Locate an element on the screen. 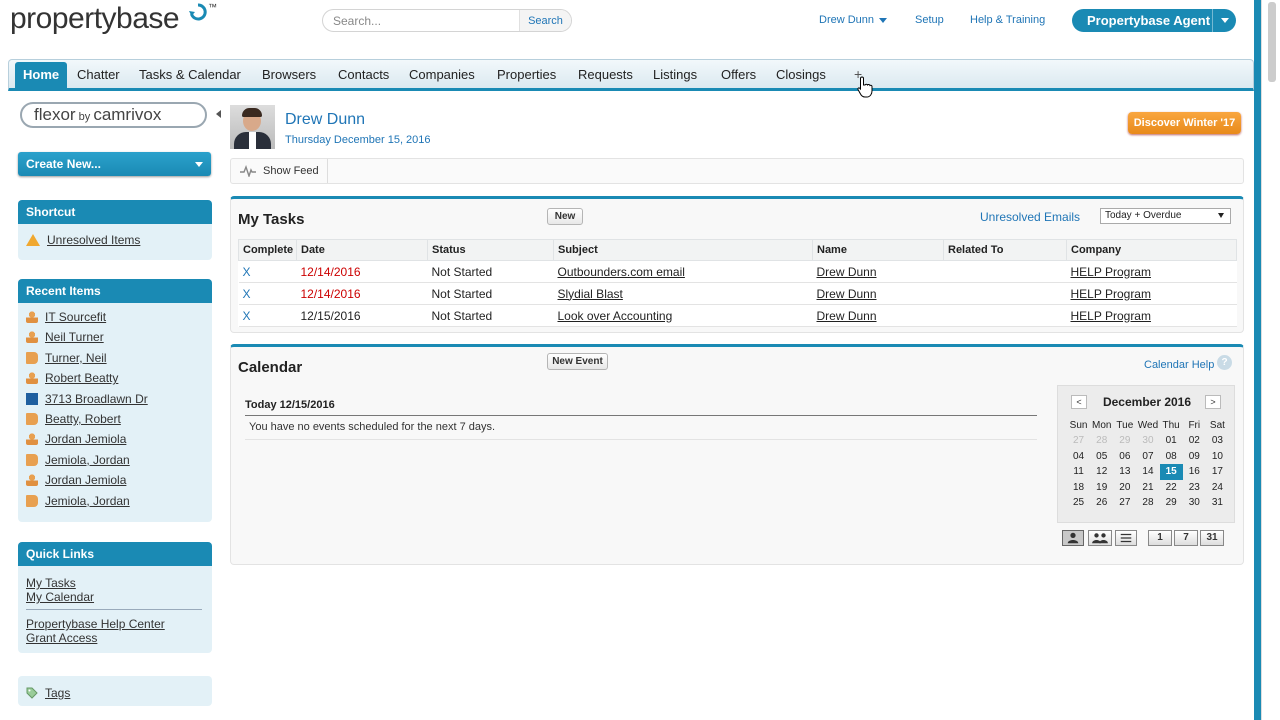 The height and width of the screenshot is (720, 1280). calendar-day: 23 is located at coordinates (1194, 488).